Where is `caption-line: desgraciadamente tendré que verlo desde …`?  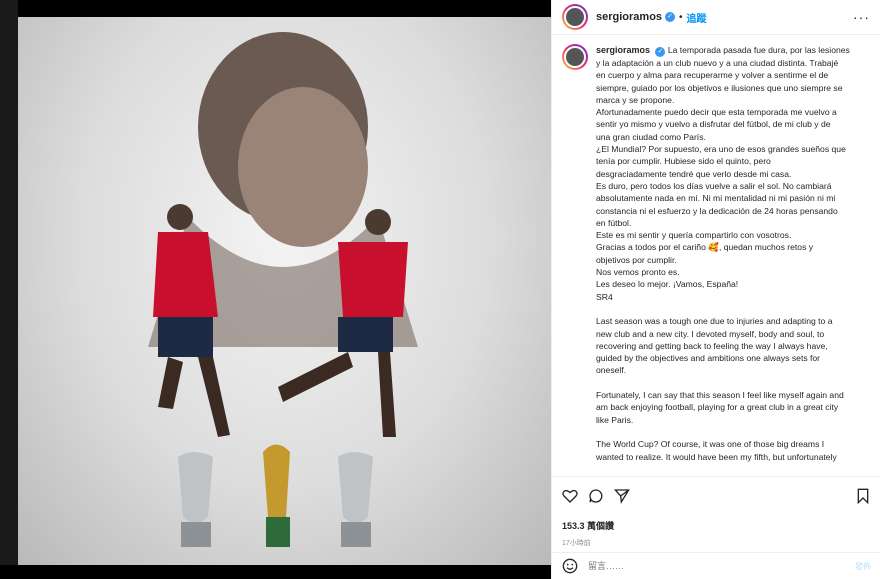 caption-line: desgraciadamente tendré que verlo desde … is located at coordinates (694, 173).